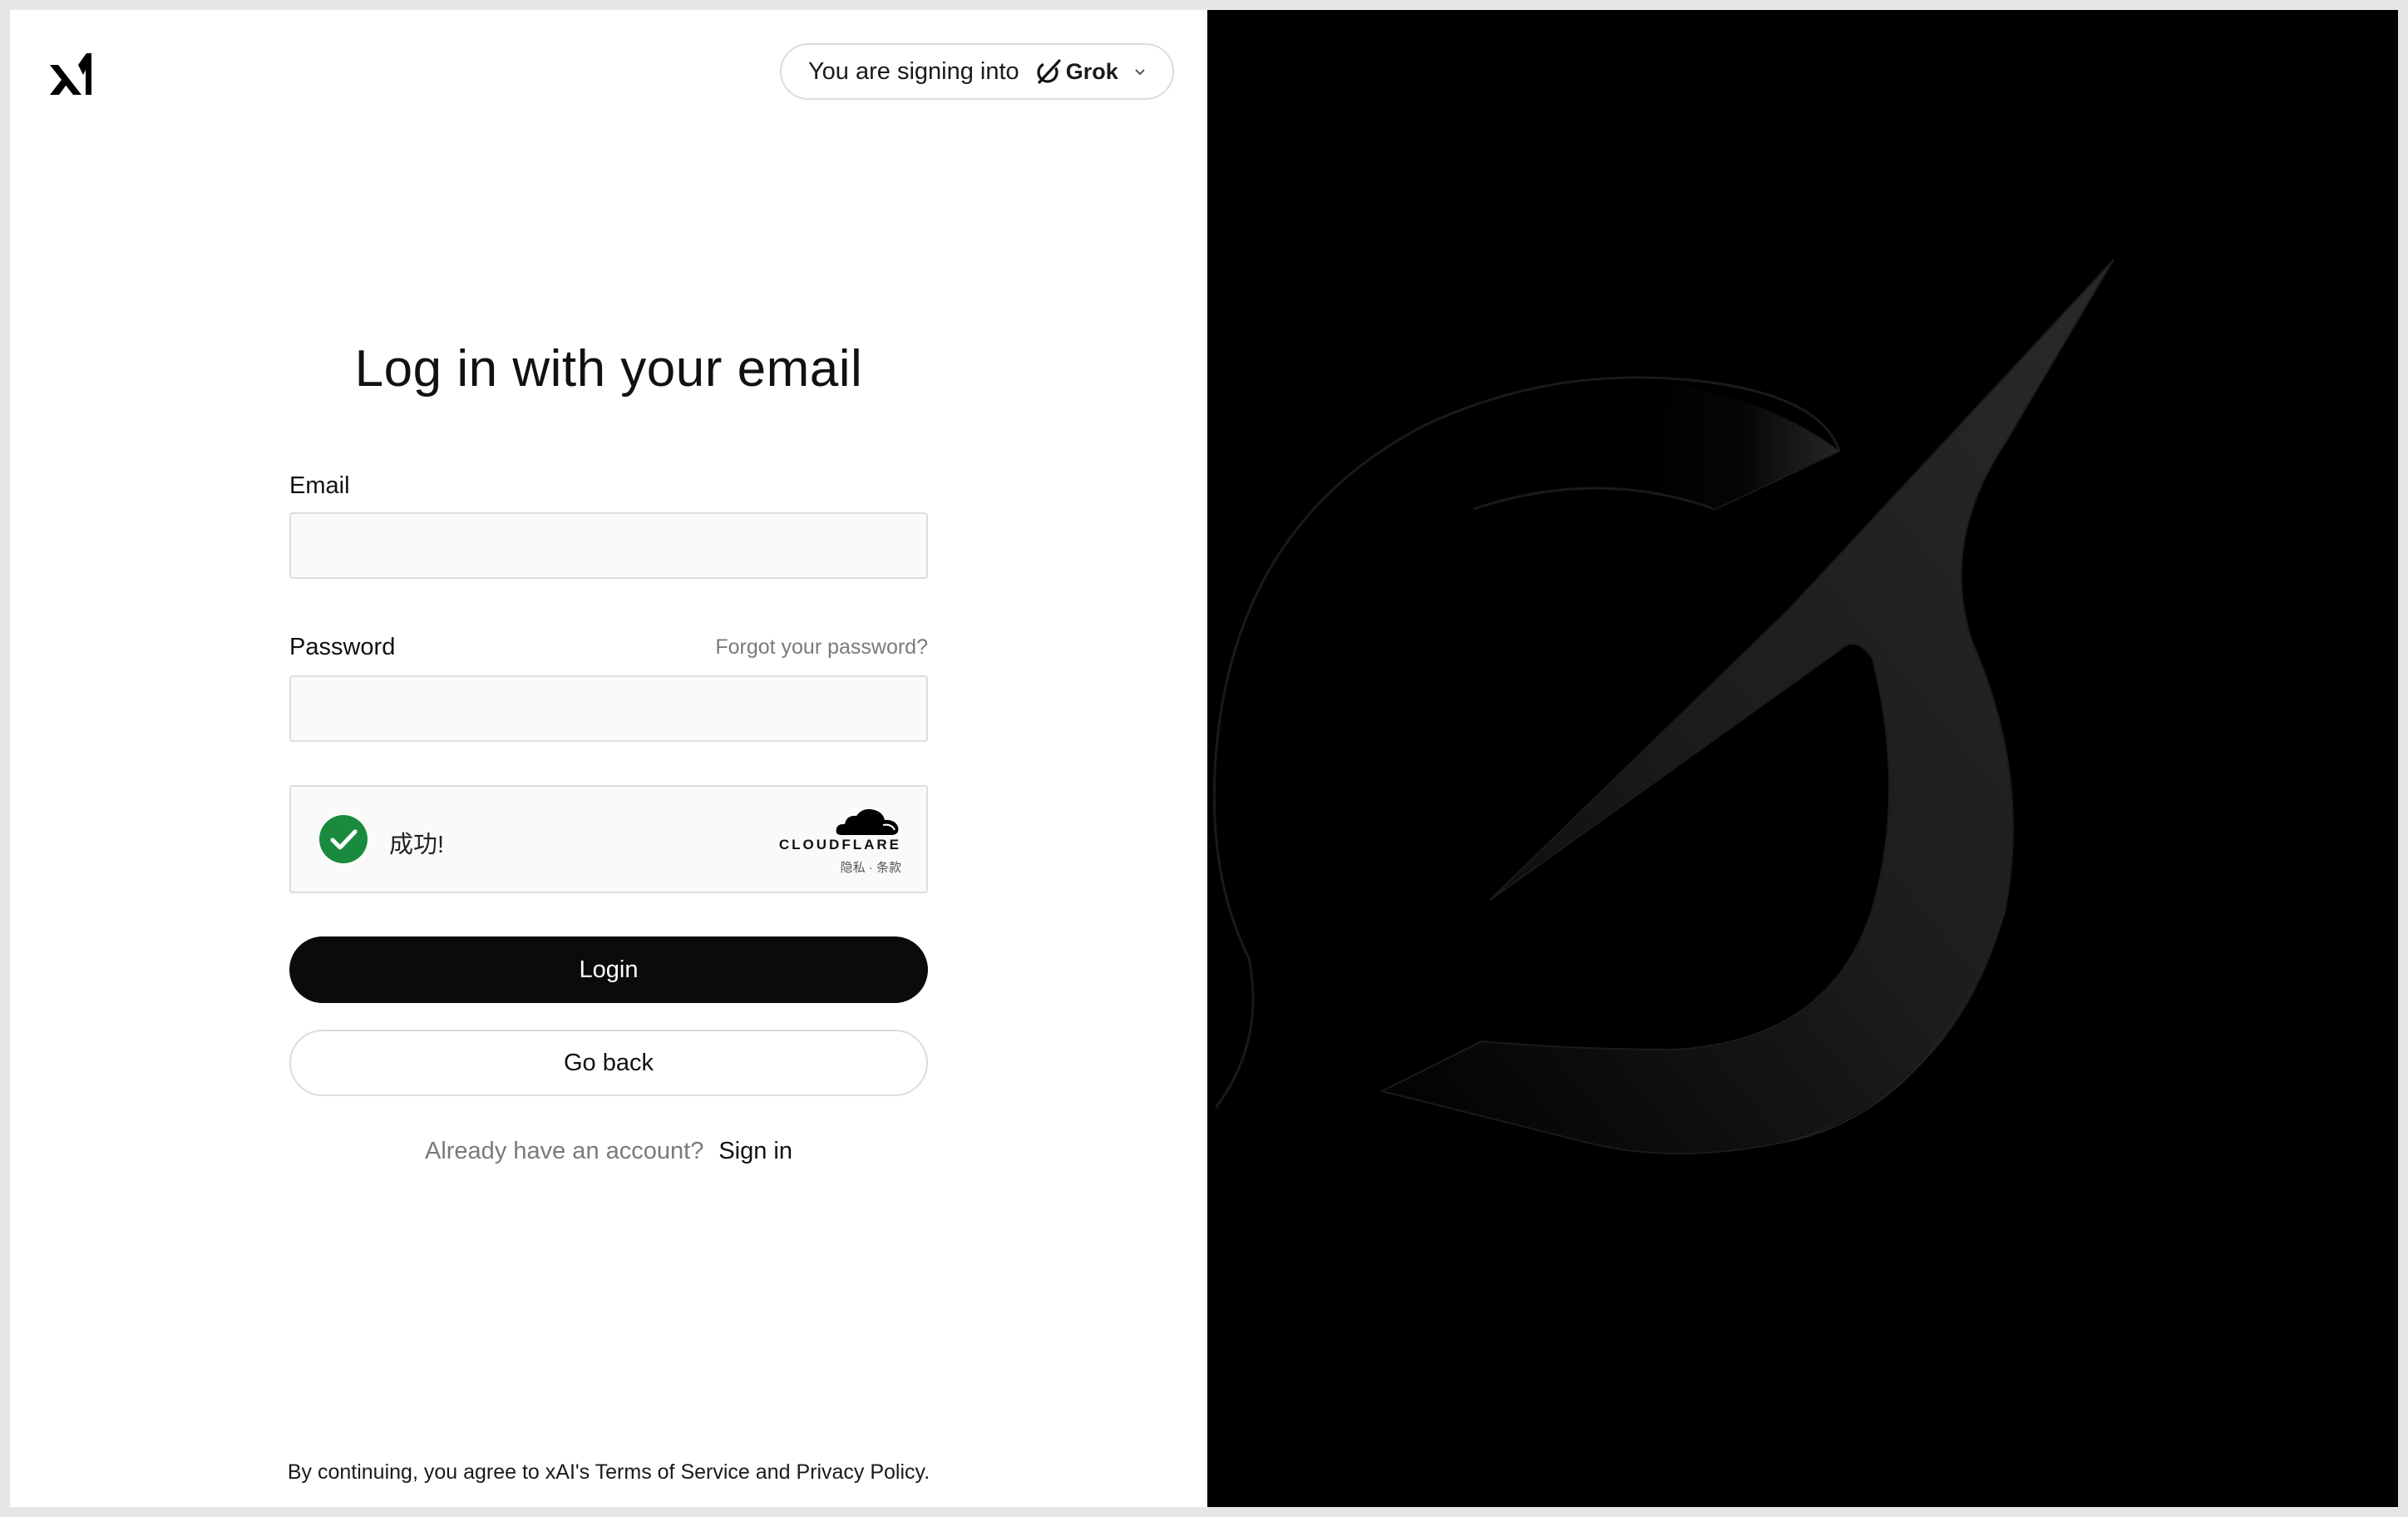  What do you see at coordinates (773, 1472) in the screenshot?
I see `footer-conjunction: and` at bounding box center [773, 1472].